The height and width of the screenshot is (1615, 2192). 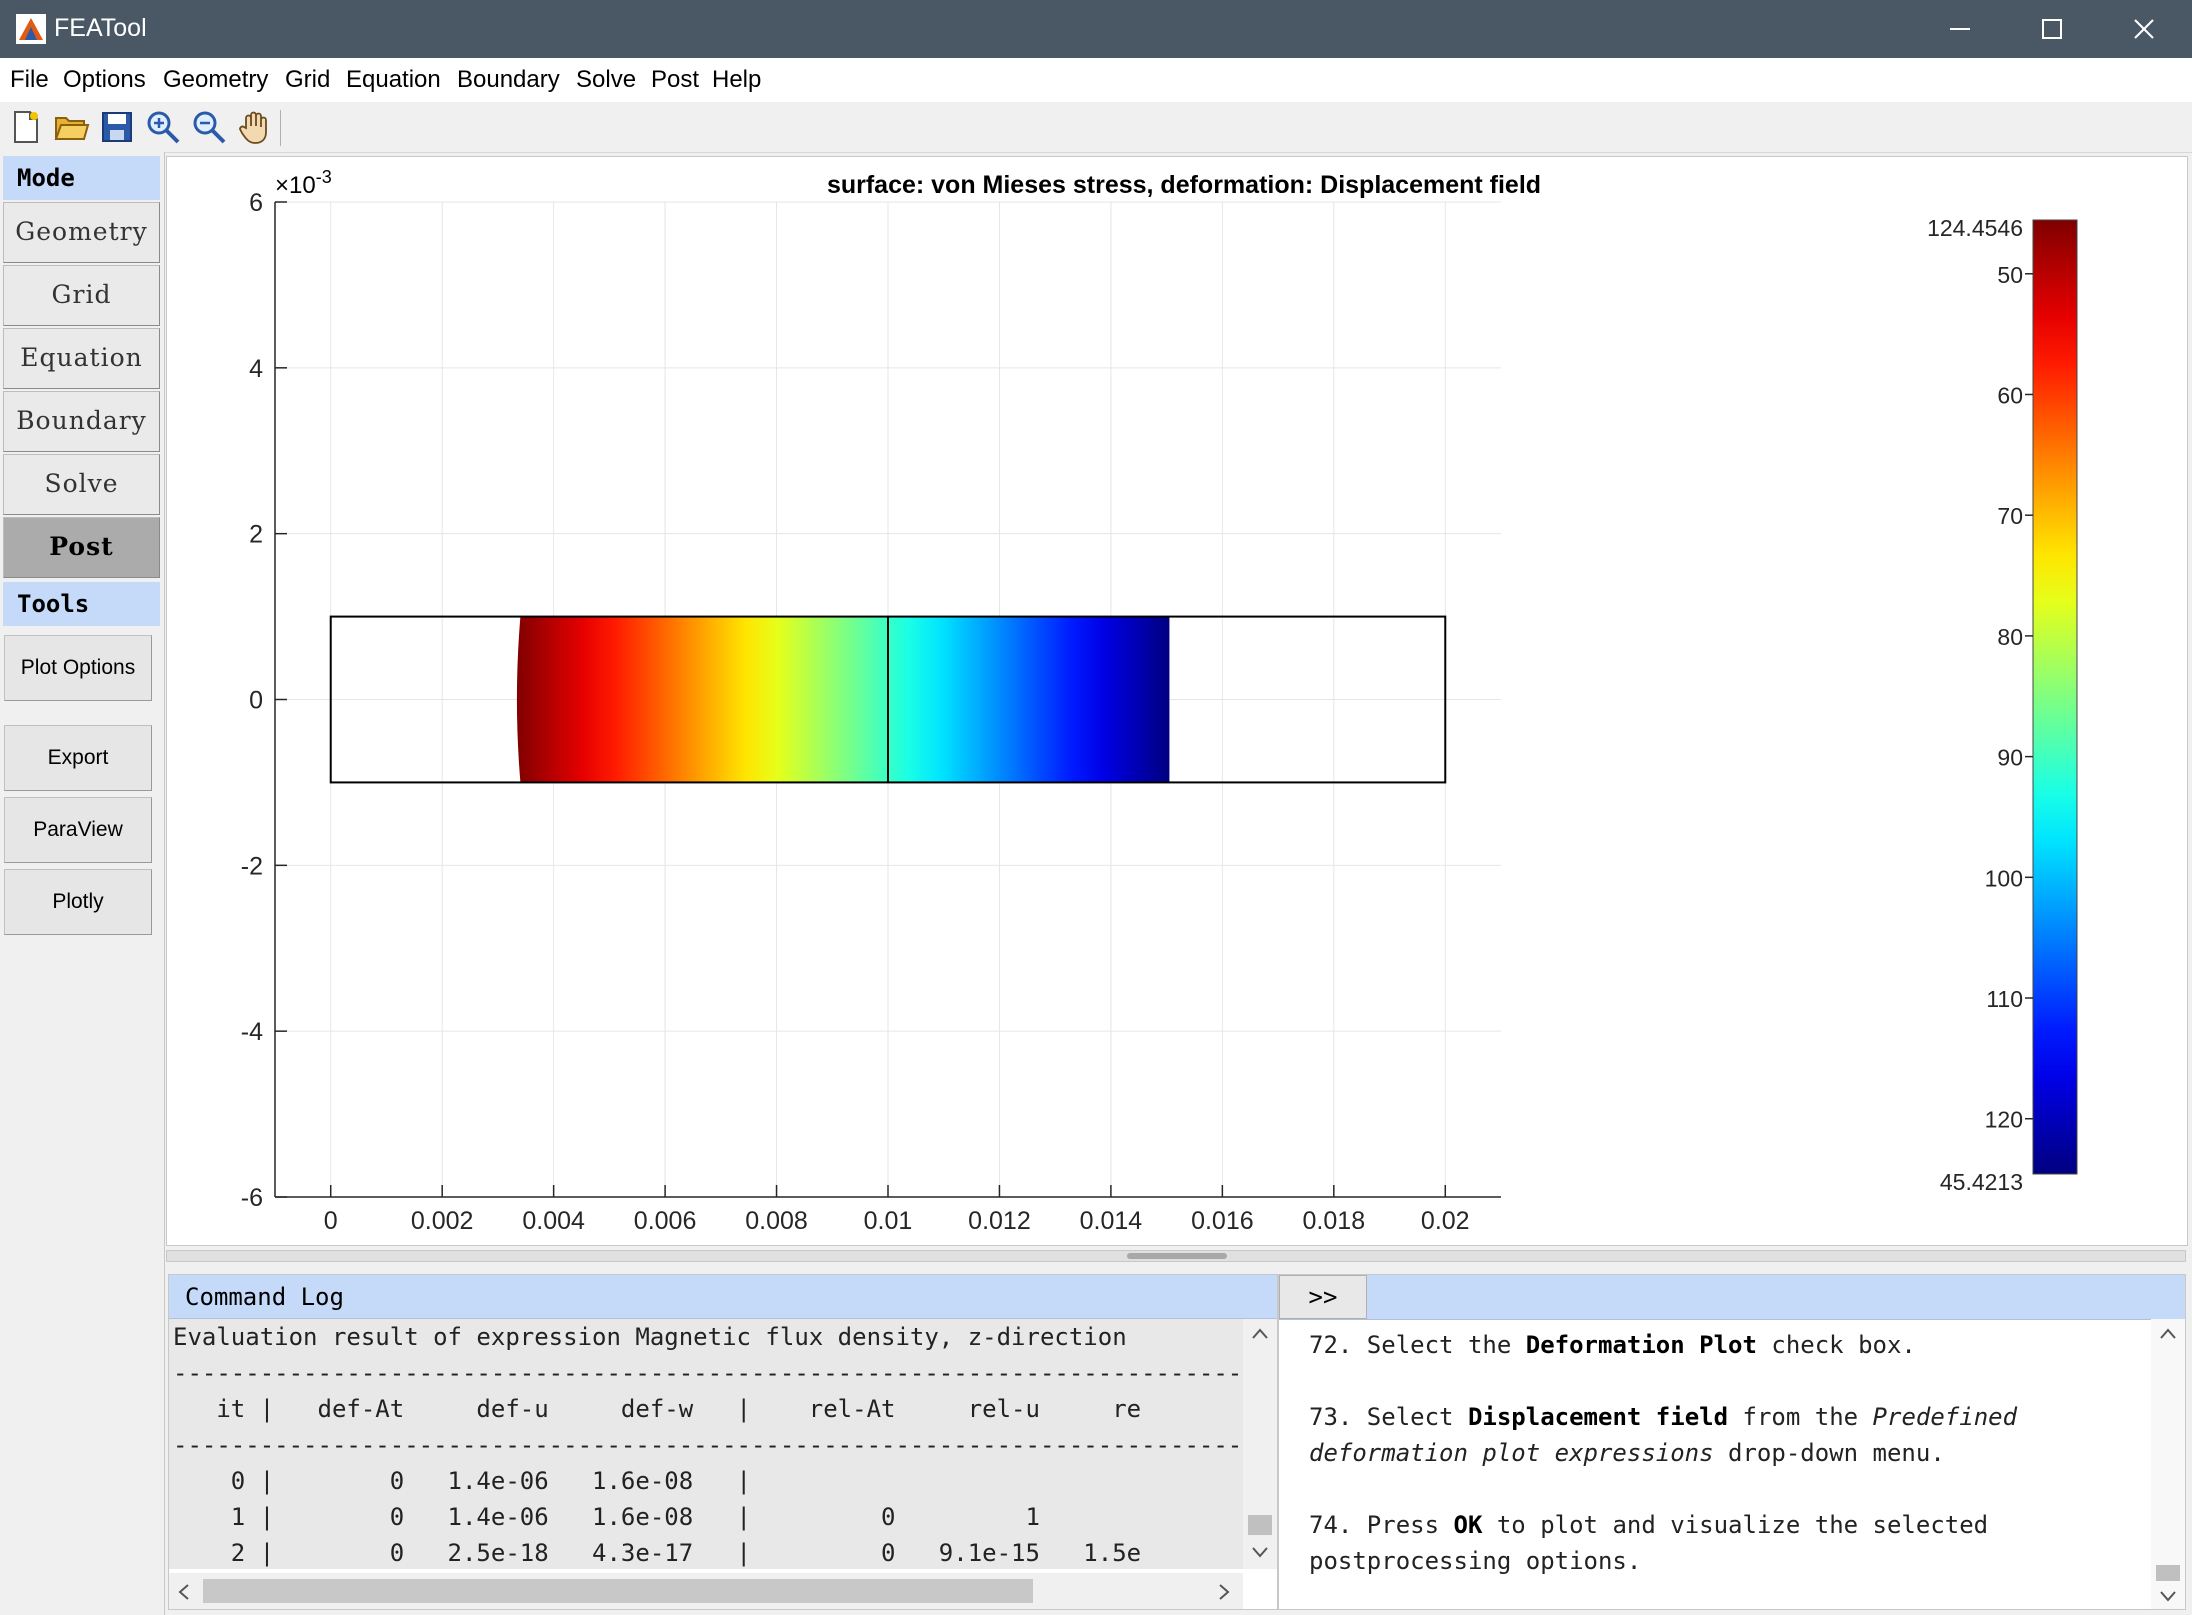 I want to click on y-exponent-base: ×10, so click(x=295, y=185).